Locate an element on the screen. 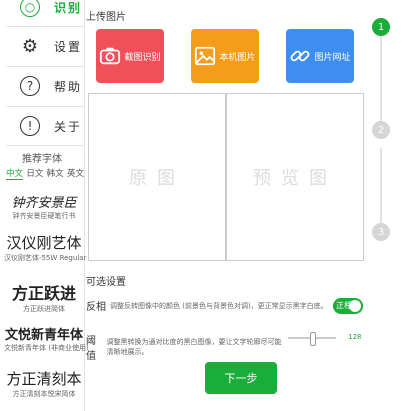 The width and height of the screenshot is (410, 411). font-sample-caption: 汉仪刚艺体-55W Regular is located at coordinates (45, 258).